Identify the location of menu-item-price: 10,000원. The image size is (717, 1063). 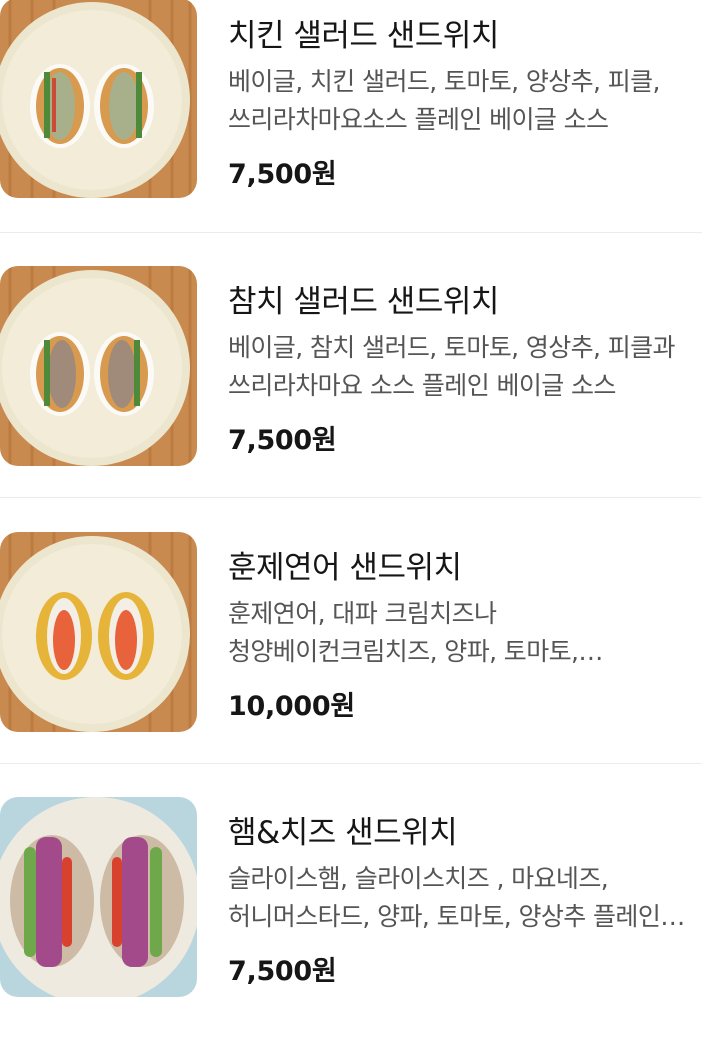
(291, 706).